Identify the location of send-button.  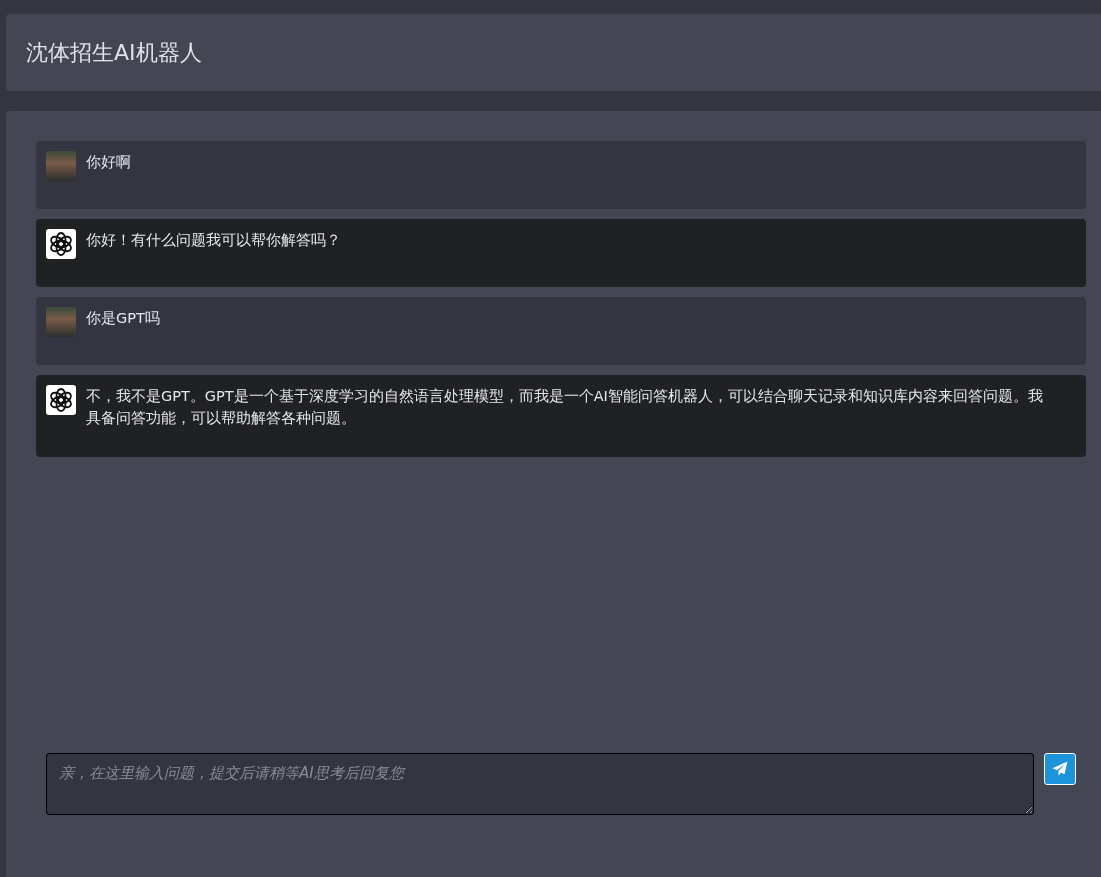
(1060, 769).